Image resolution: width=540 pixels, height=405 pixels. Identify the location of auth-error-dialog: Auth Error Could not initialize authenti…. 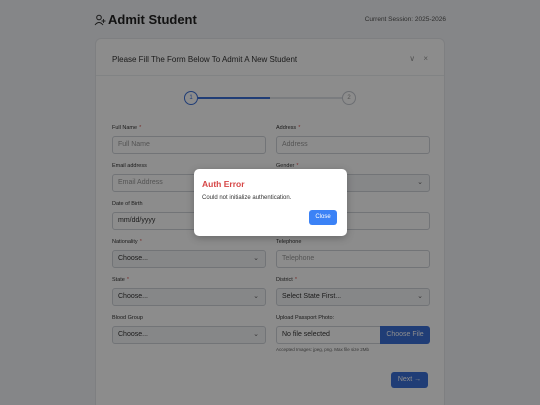
(270, 202).